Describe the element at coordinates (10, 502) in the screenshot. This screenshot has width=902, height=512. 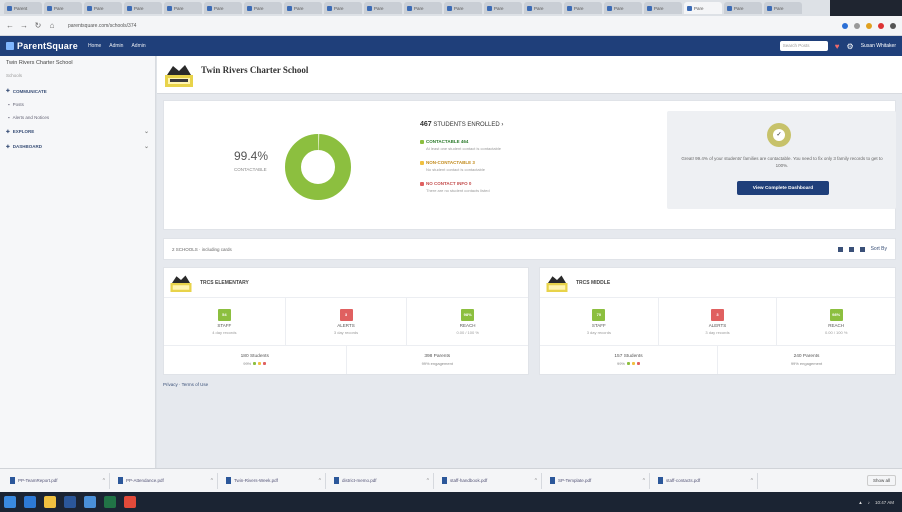
I see `start-icon` at that location.